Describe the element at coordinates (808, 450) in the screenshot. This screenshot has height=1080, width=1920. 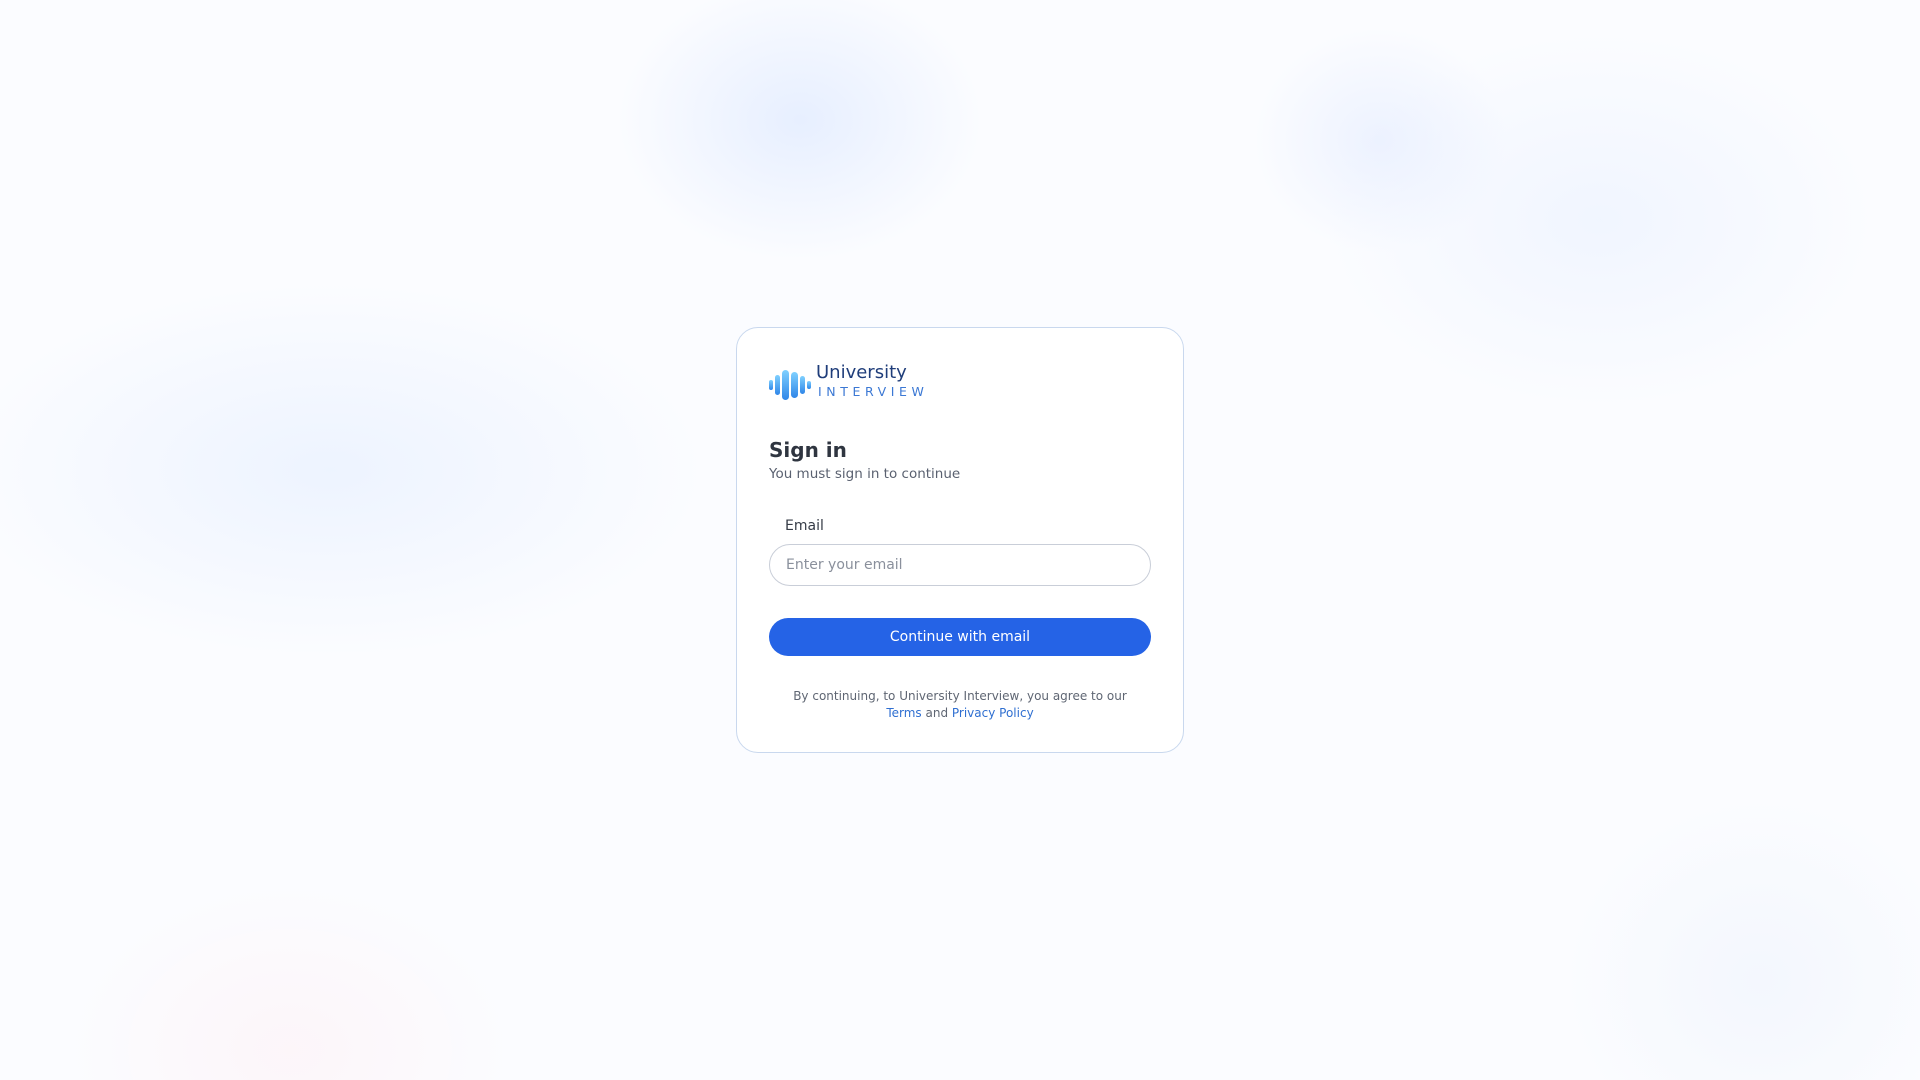
I see `page-title: Sign in` at that location.